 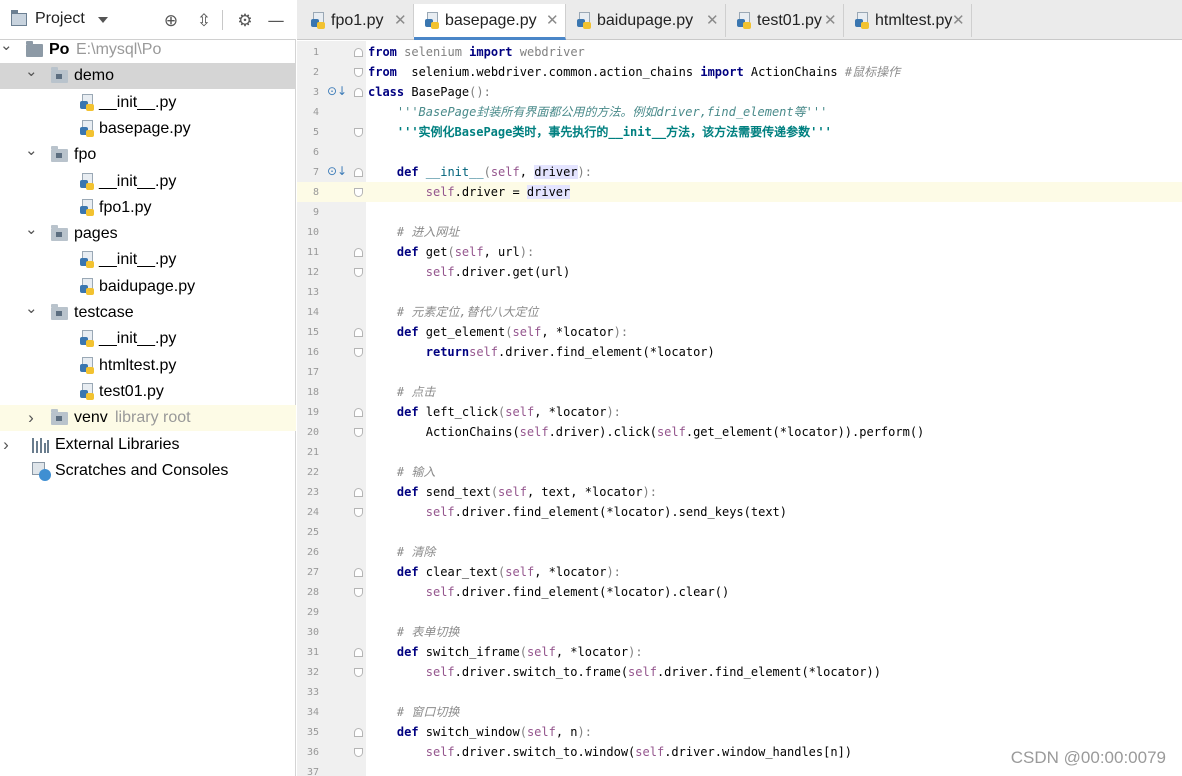 I want to click on tree-item-folder: ⌄ testcase, so click(x=148, y=313).